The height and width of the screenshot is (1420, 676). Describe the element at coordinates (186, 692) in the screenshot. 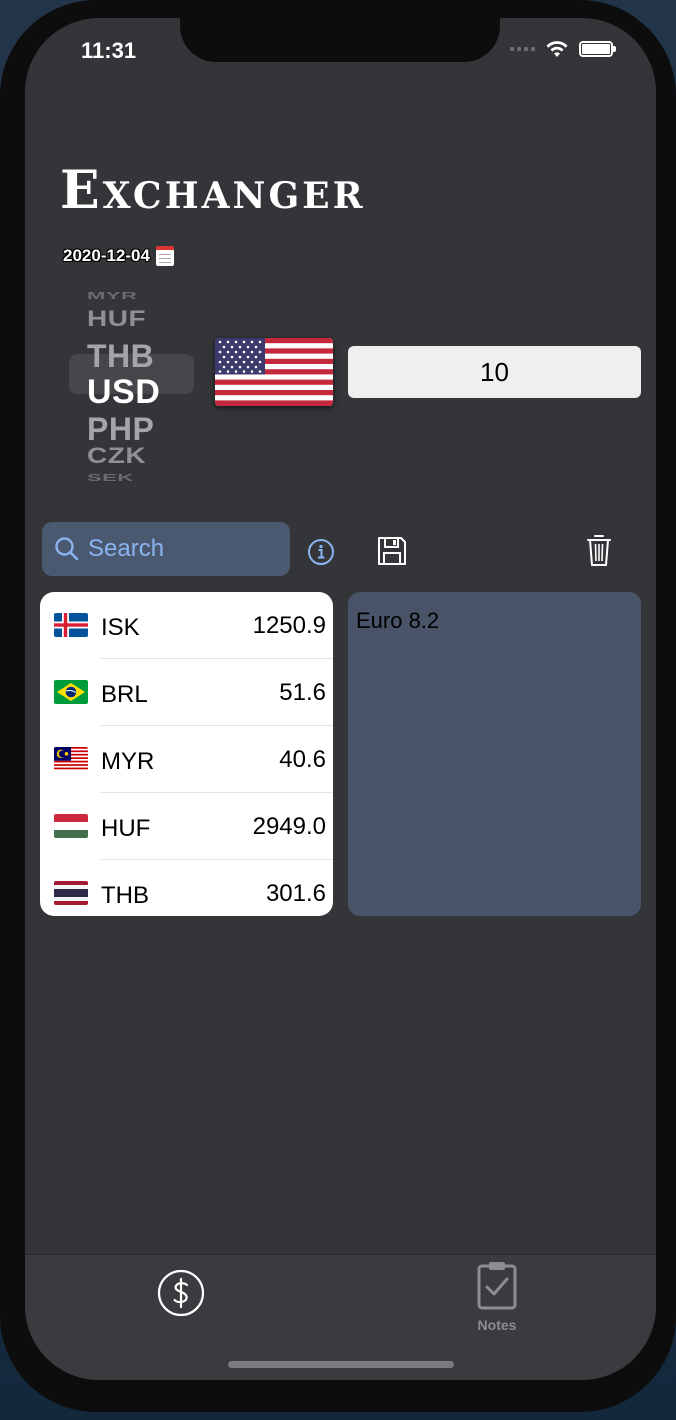

I see `rate-row-brl: BRL 51.6` at that location.